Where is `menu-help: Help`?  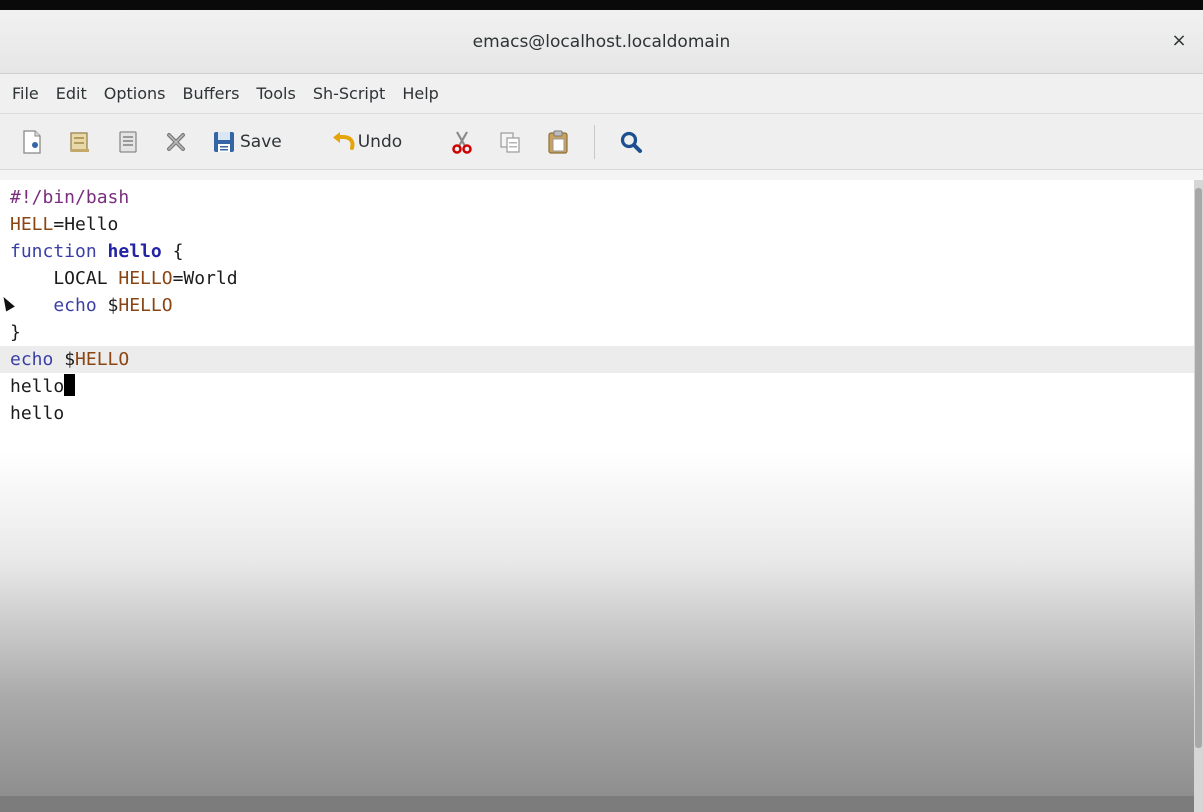 menu-help: Help is located at coordinates (424, 93).